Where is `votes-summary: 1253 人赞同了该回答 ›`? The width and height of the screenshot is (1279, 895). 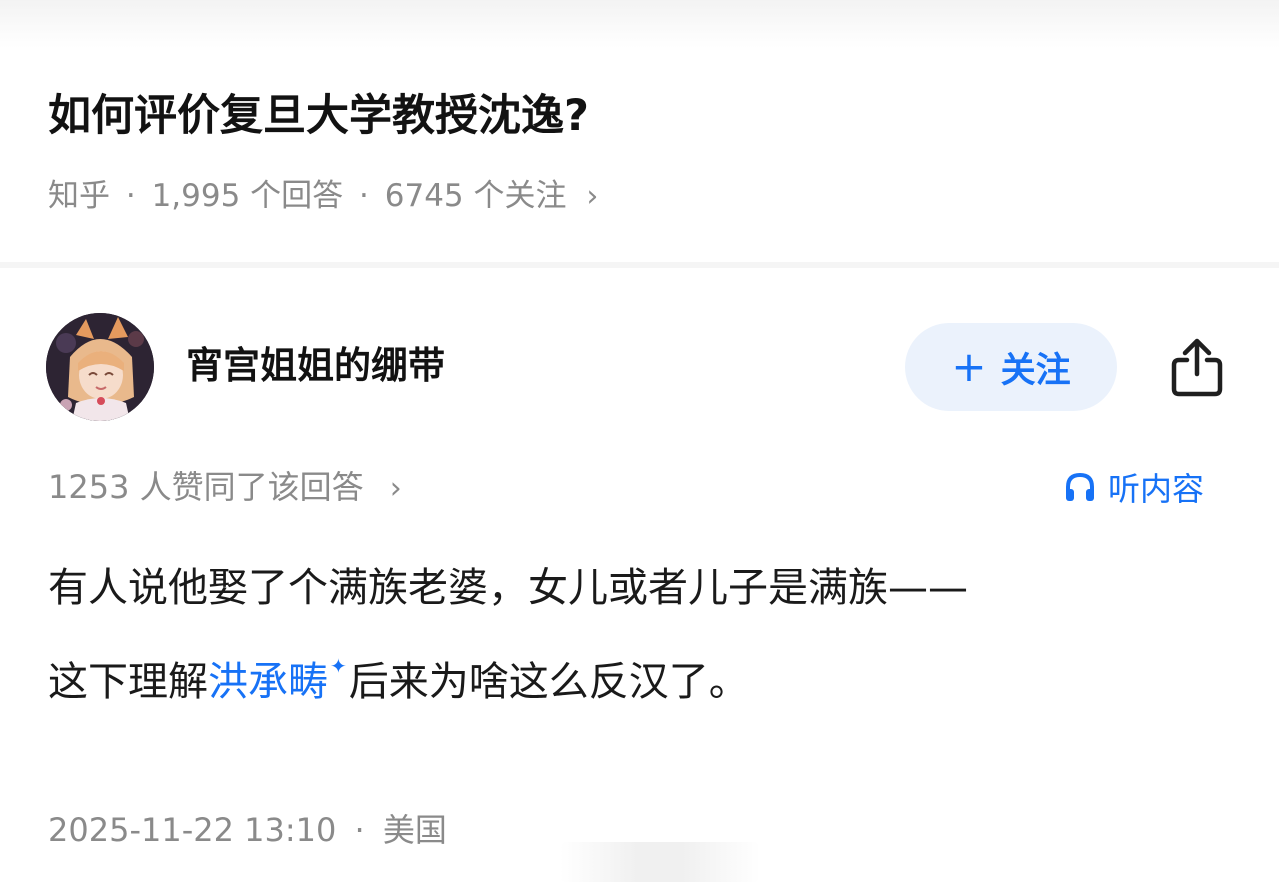 votes-summary: 1253 人赞同了该回答 › is located at coordinates (225, 488).